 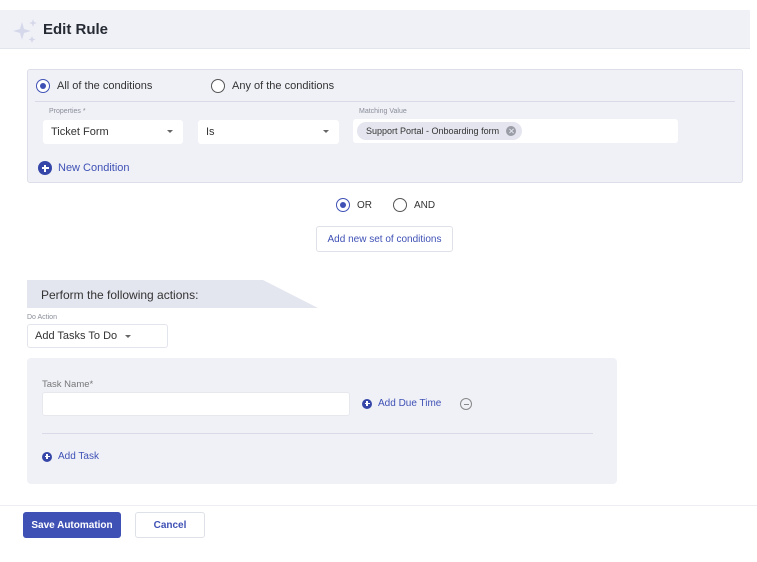 I want to click on do-action-select: Add Tasks To Do, so click(x=97, y=336).